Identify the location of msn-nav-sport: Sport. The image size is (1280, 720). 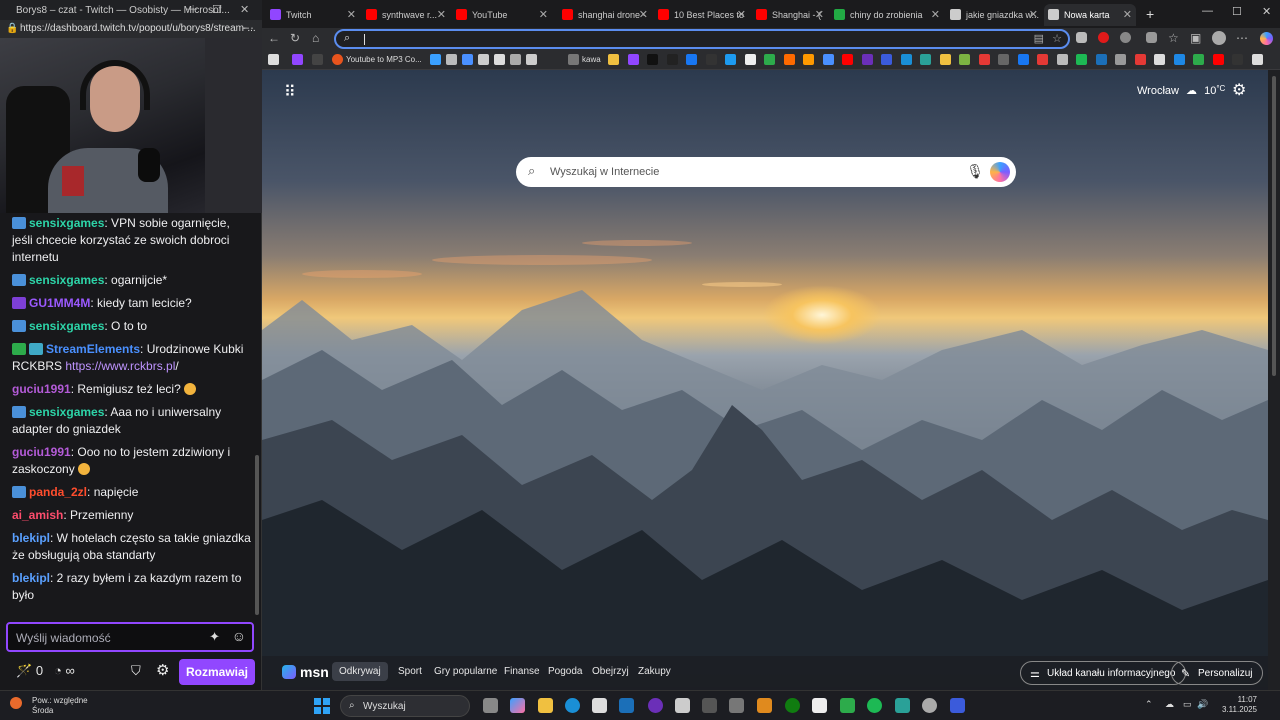
(410, 671).